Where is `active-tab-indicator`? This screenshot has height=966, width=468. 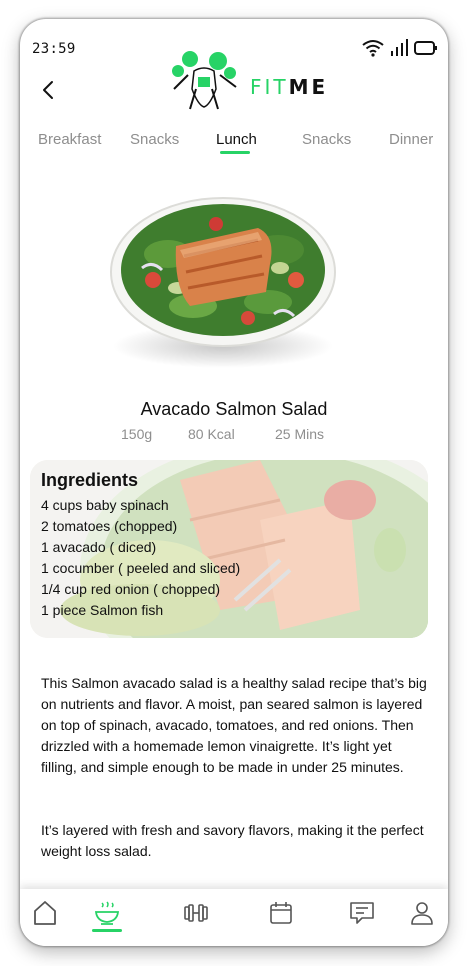
active-tab-indicator is located at coordinates (235, 152).